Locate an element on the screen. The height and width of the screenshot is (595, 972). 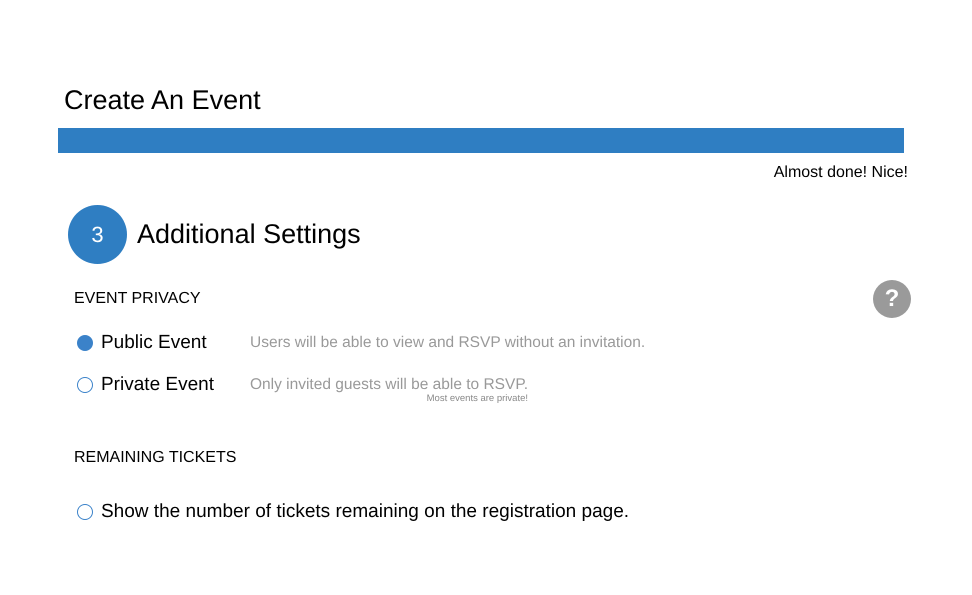
option-label: Show the number of tickets remaining on the registration page. is located at coordinates (365, 512).